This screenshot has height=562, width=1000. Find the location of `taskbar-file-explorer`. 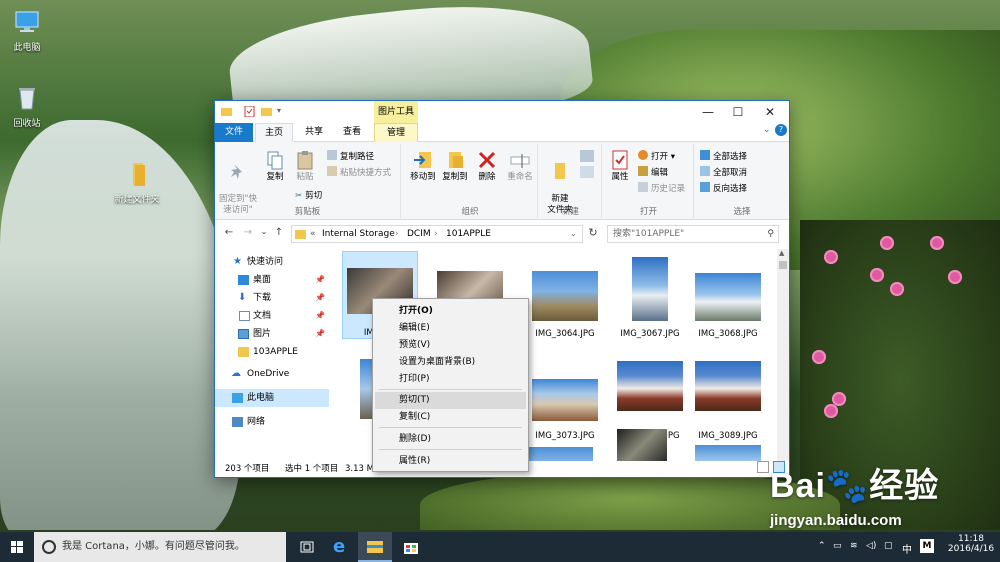

taskbar-file-explorer is located at coordinates (375, 547).